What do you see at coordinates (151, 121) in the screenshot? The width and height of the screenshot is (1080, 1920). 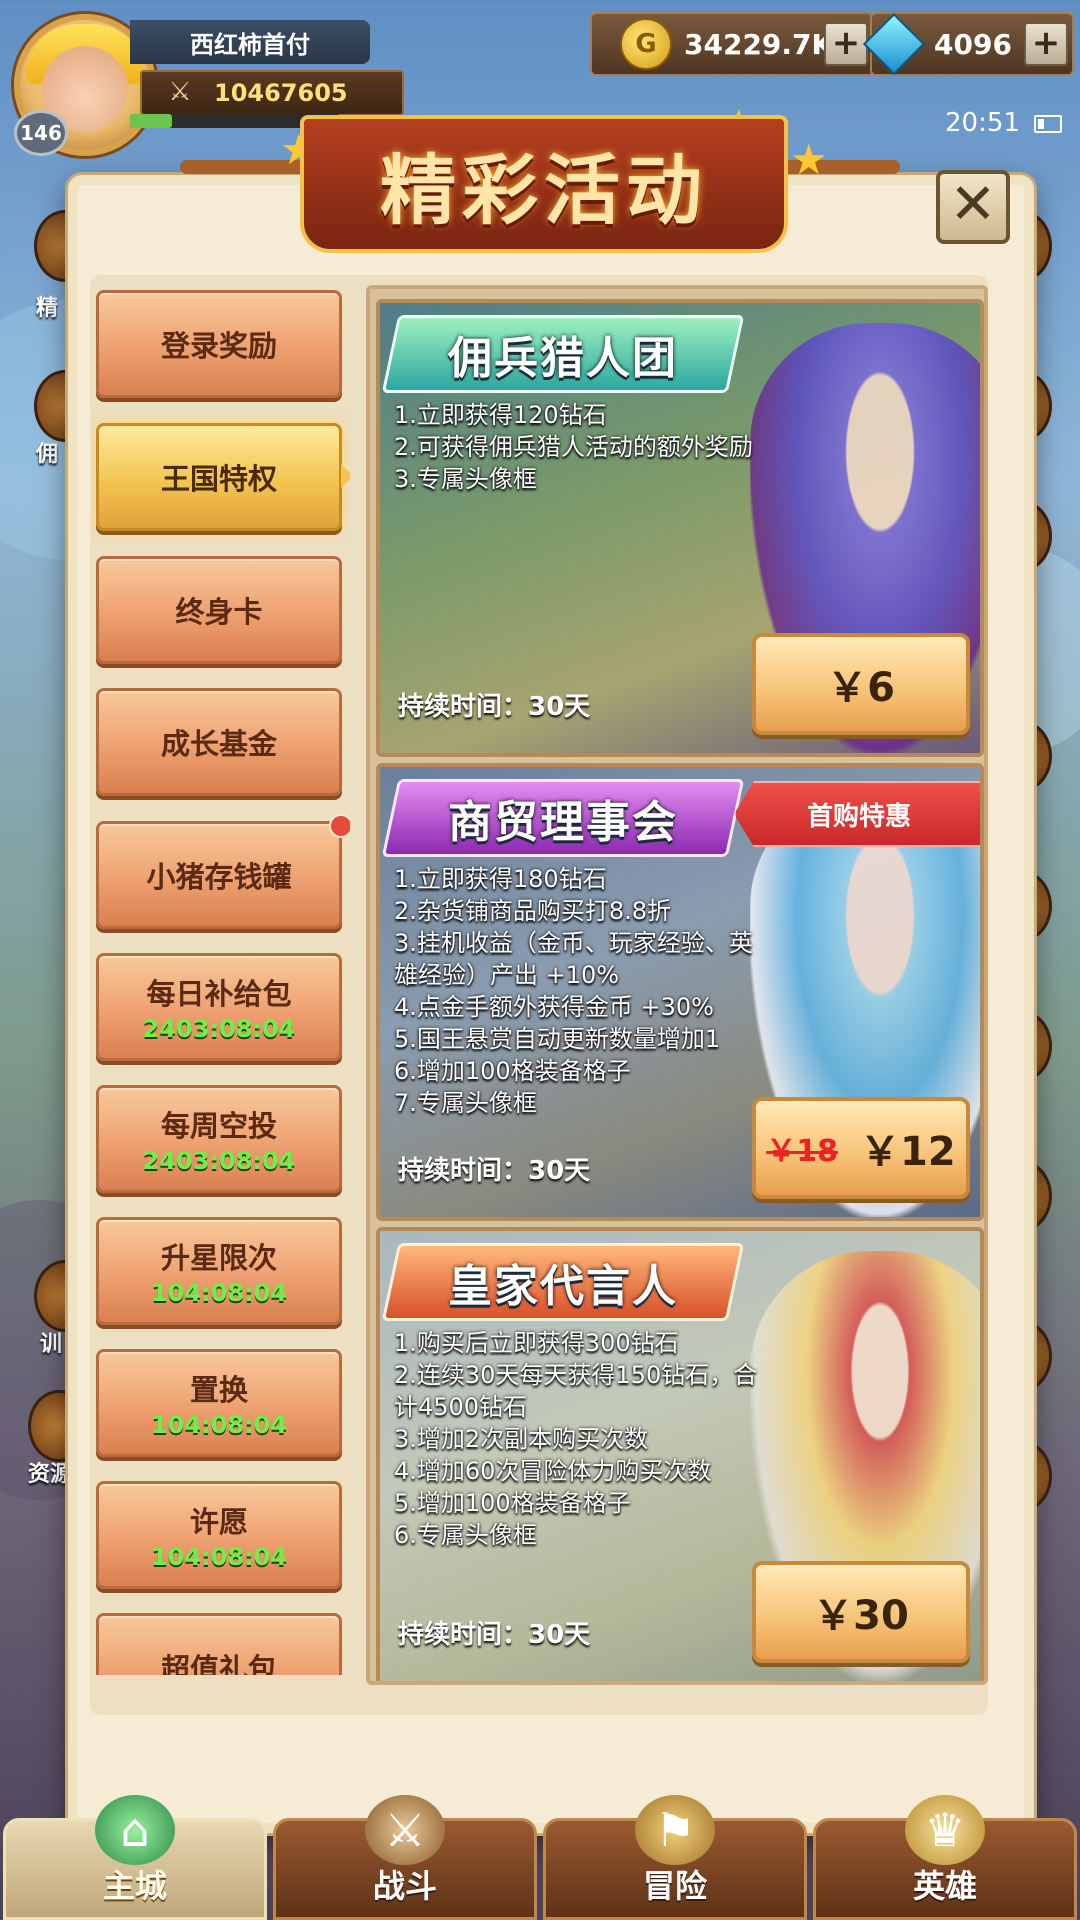 I see `xp-bar-fill` at bounding box center [151, 121].